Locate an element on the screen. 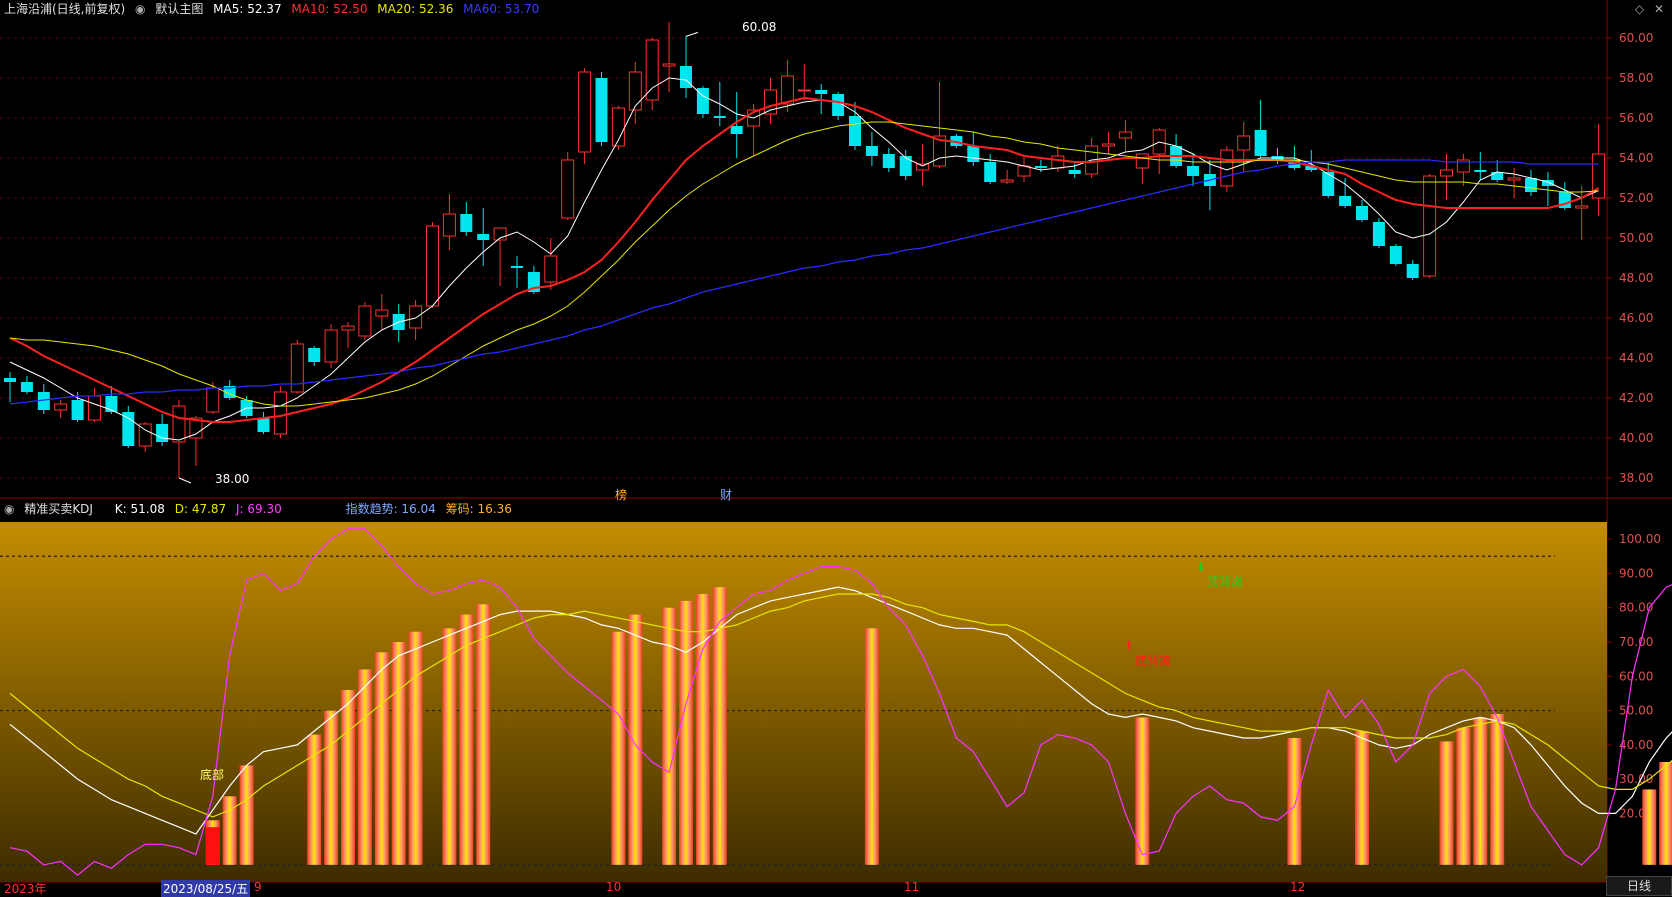 The width and height of the screenshot is (1672, 897). price-tick-label: 46.00 is located at coordinates (1636, 318).